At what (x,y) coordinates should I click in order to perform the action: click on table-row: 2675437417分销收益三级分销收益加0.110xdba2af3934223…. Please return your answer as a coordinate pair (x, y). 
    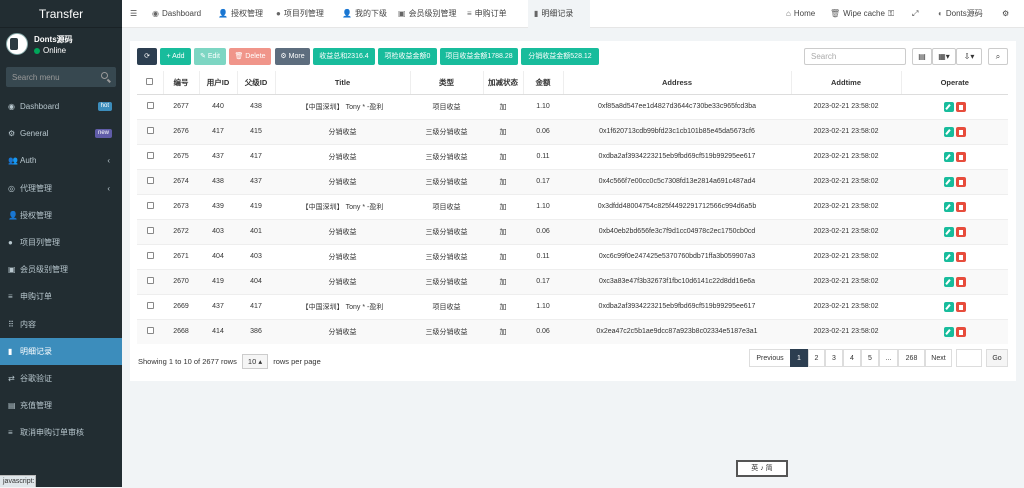
    Looking at the image, I should click on (572, 156).